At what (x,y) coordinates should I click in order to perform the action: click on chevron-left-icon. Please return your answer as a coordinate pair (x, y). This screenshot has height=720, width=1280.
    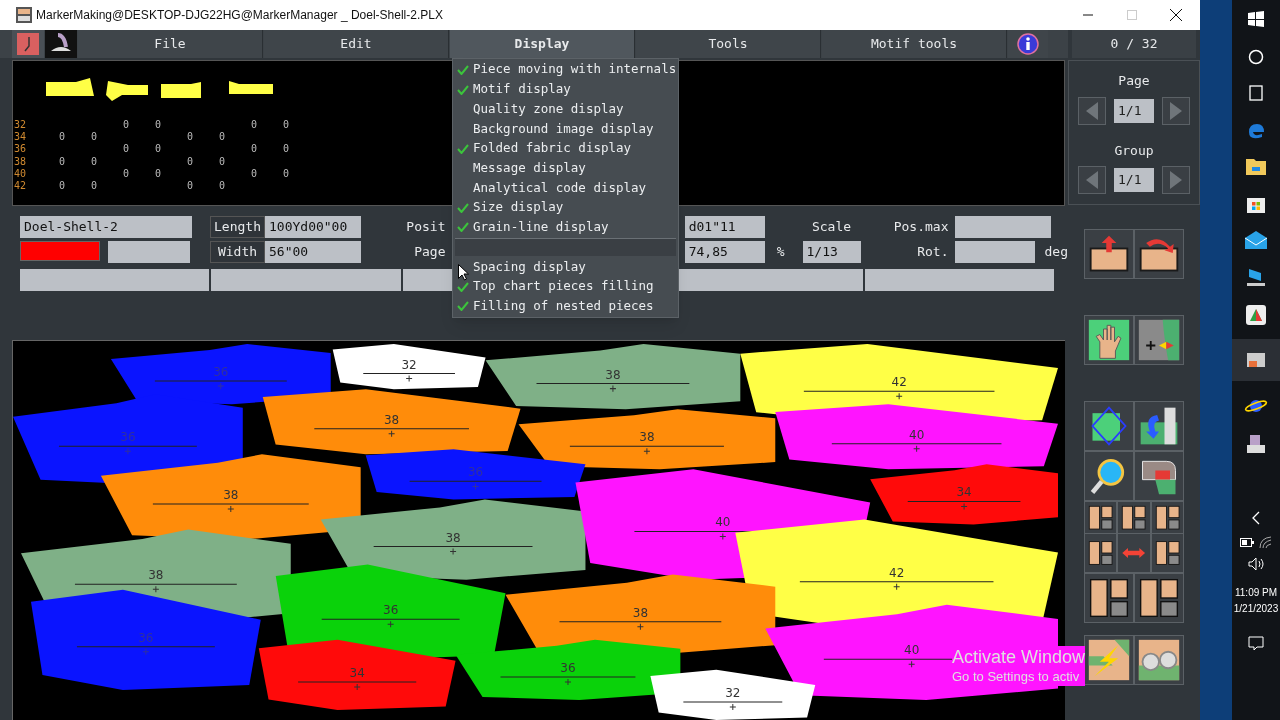
    Looking at the image, I should click on (1256, 518).